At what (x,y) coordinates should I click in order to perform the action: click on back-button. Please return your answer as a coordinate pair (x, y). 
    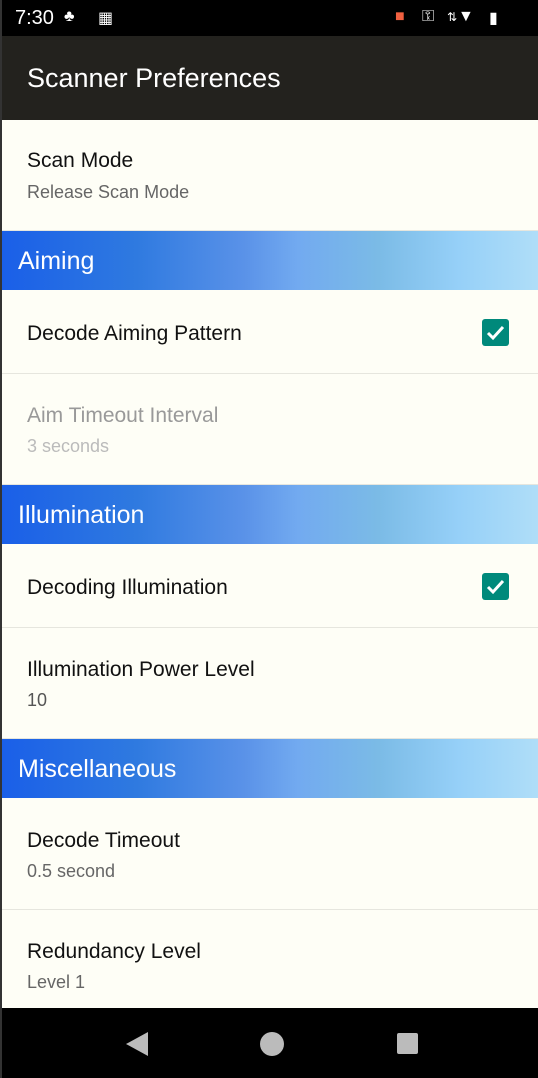
    Looking at the image, I should click on (137, 1044).